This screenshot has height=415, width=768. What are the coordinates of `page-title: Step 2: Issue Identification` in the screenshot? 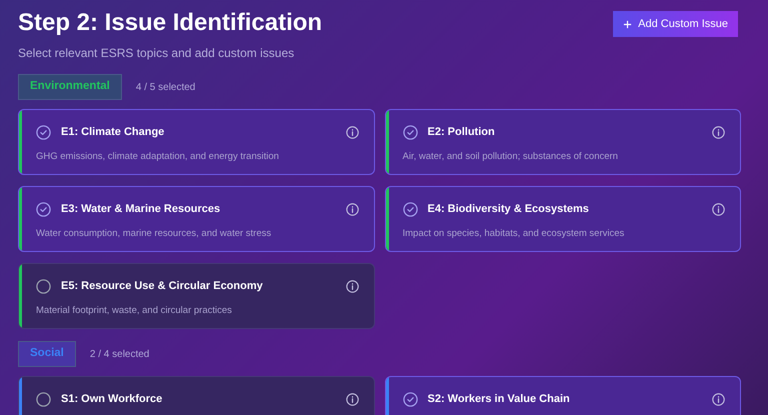 It's located at (170, 23).